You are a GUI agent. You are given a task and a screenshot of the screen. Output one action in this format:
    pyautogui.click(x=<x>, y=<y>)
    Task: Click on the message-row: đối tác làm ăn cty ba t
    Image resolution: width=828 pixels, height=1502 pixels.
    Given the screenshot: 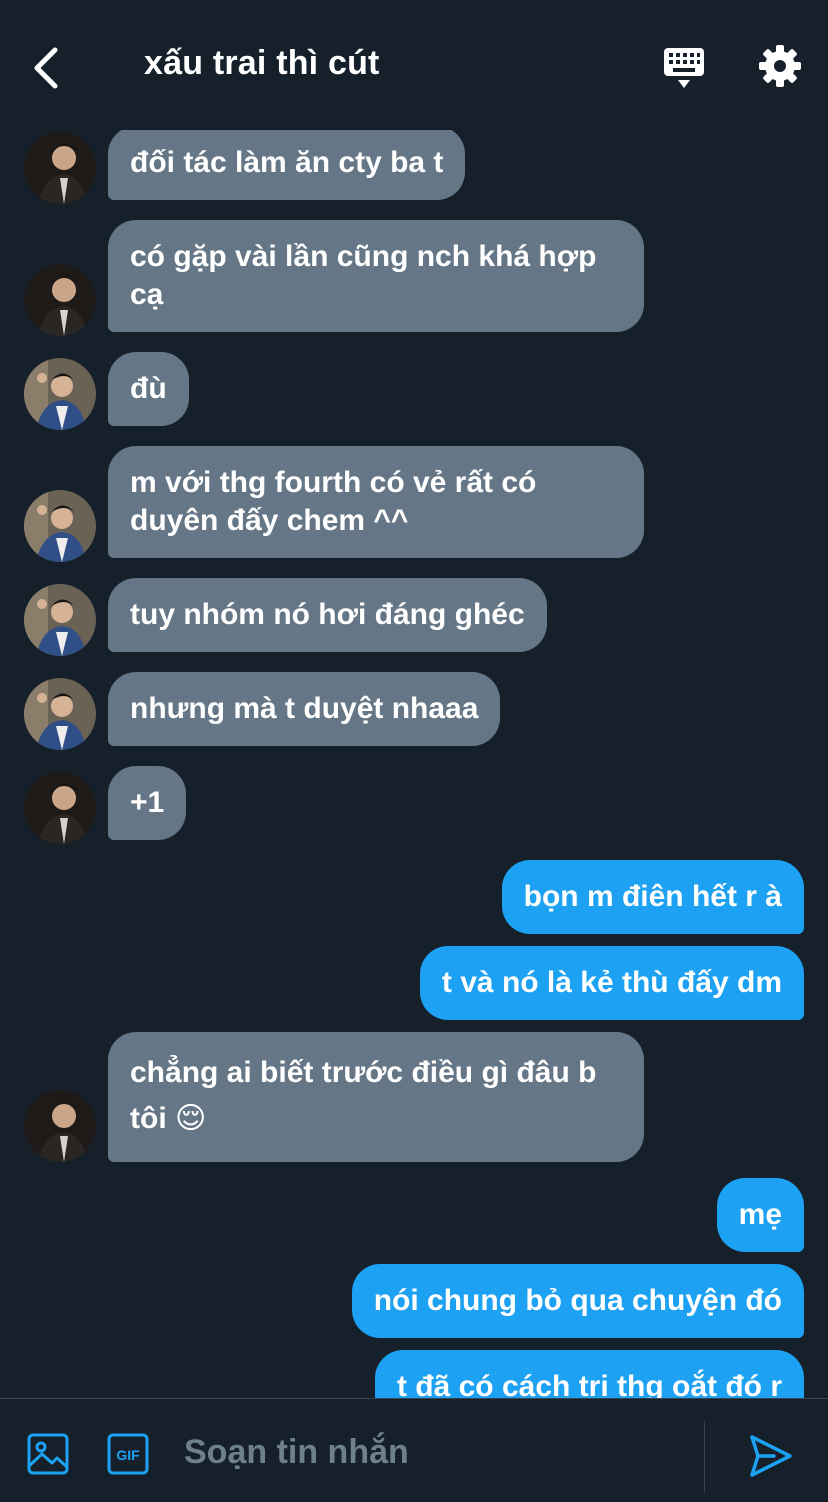 What is the action you would take?
    pyautogui.click(x=414, y=165)
    